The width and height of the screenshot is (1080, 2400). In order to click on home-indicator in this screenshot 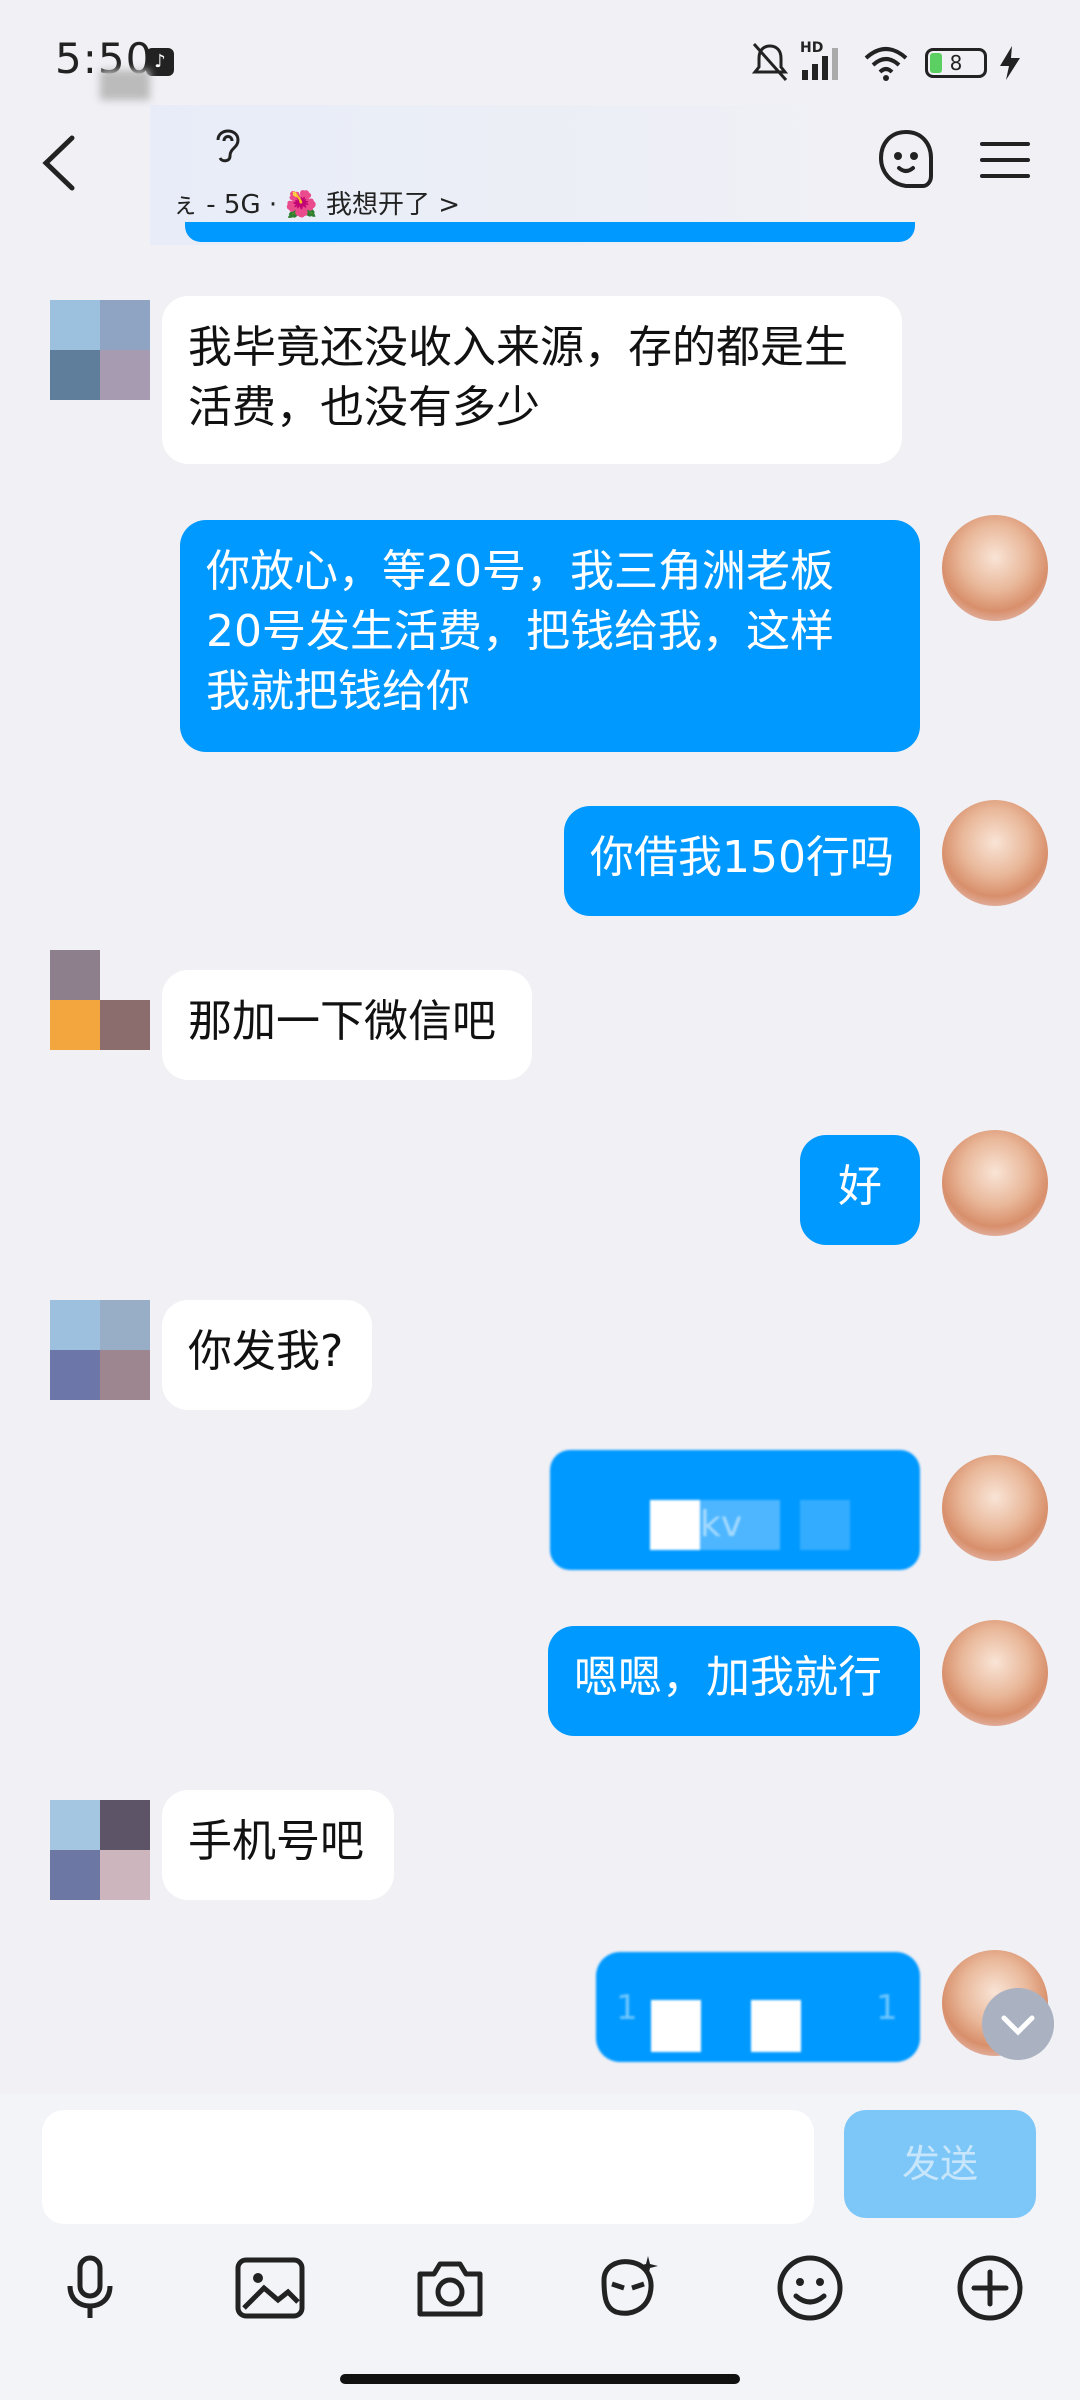, I will do `click(540, 2379)`.